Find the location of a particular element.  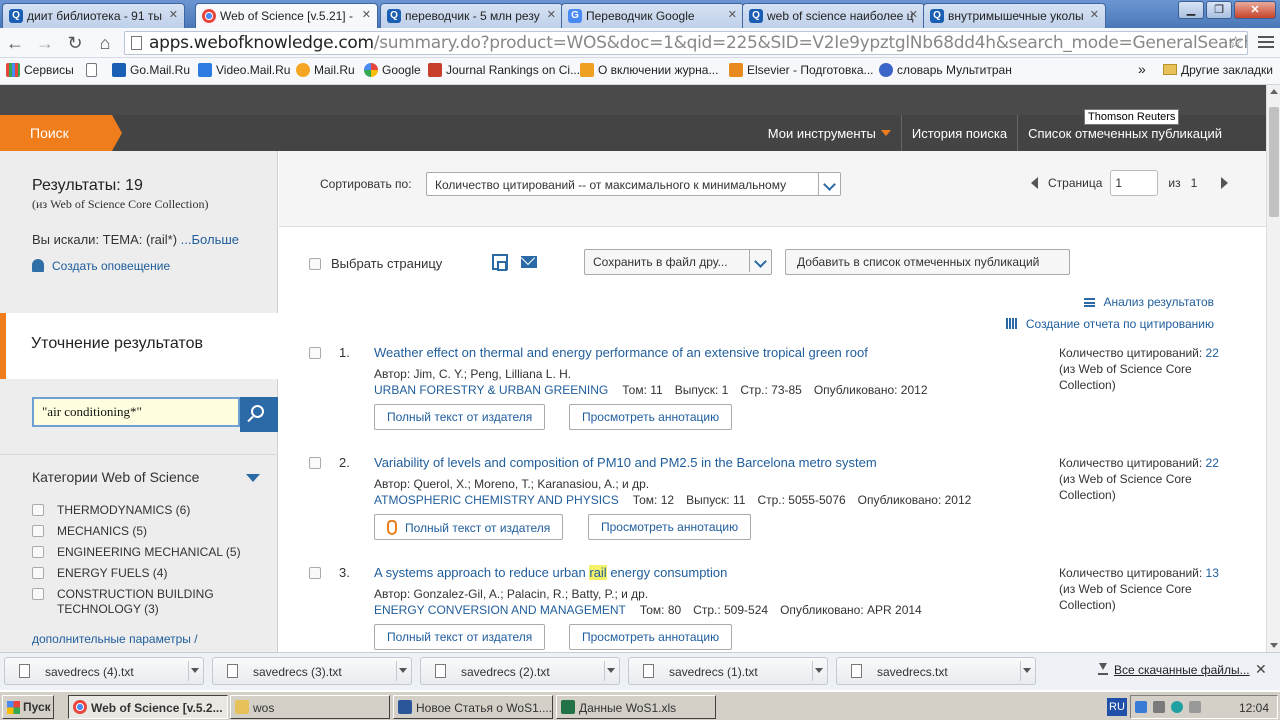

collapse-arrow-icon is located at coordinates (253, 478).